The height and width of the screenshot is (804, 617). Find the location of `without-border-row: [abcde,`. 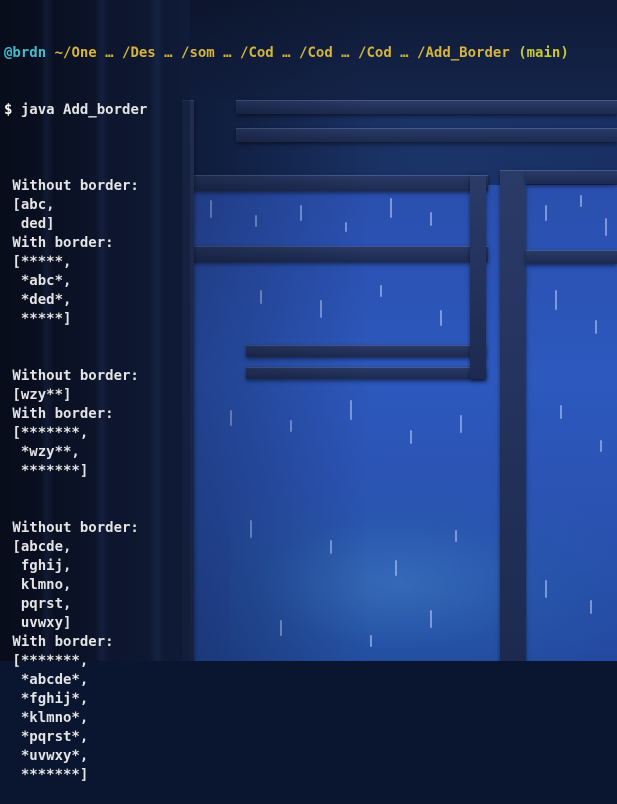

without-border-row: [abcde, is located at coordinates (38, 547).